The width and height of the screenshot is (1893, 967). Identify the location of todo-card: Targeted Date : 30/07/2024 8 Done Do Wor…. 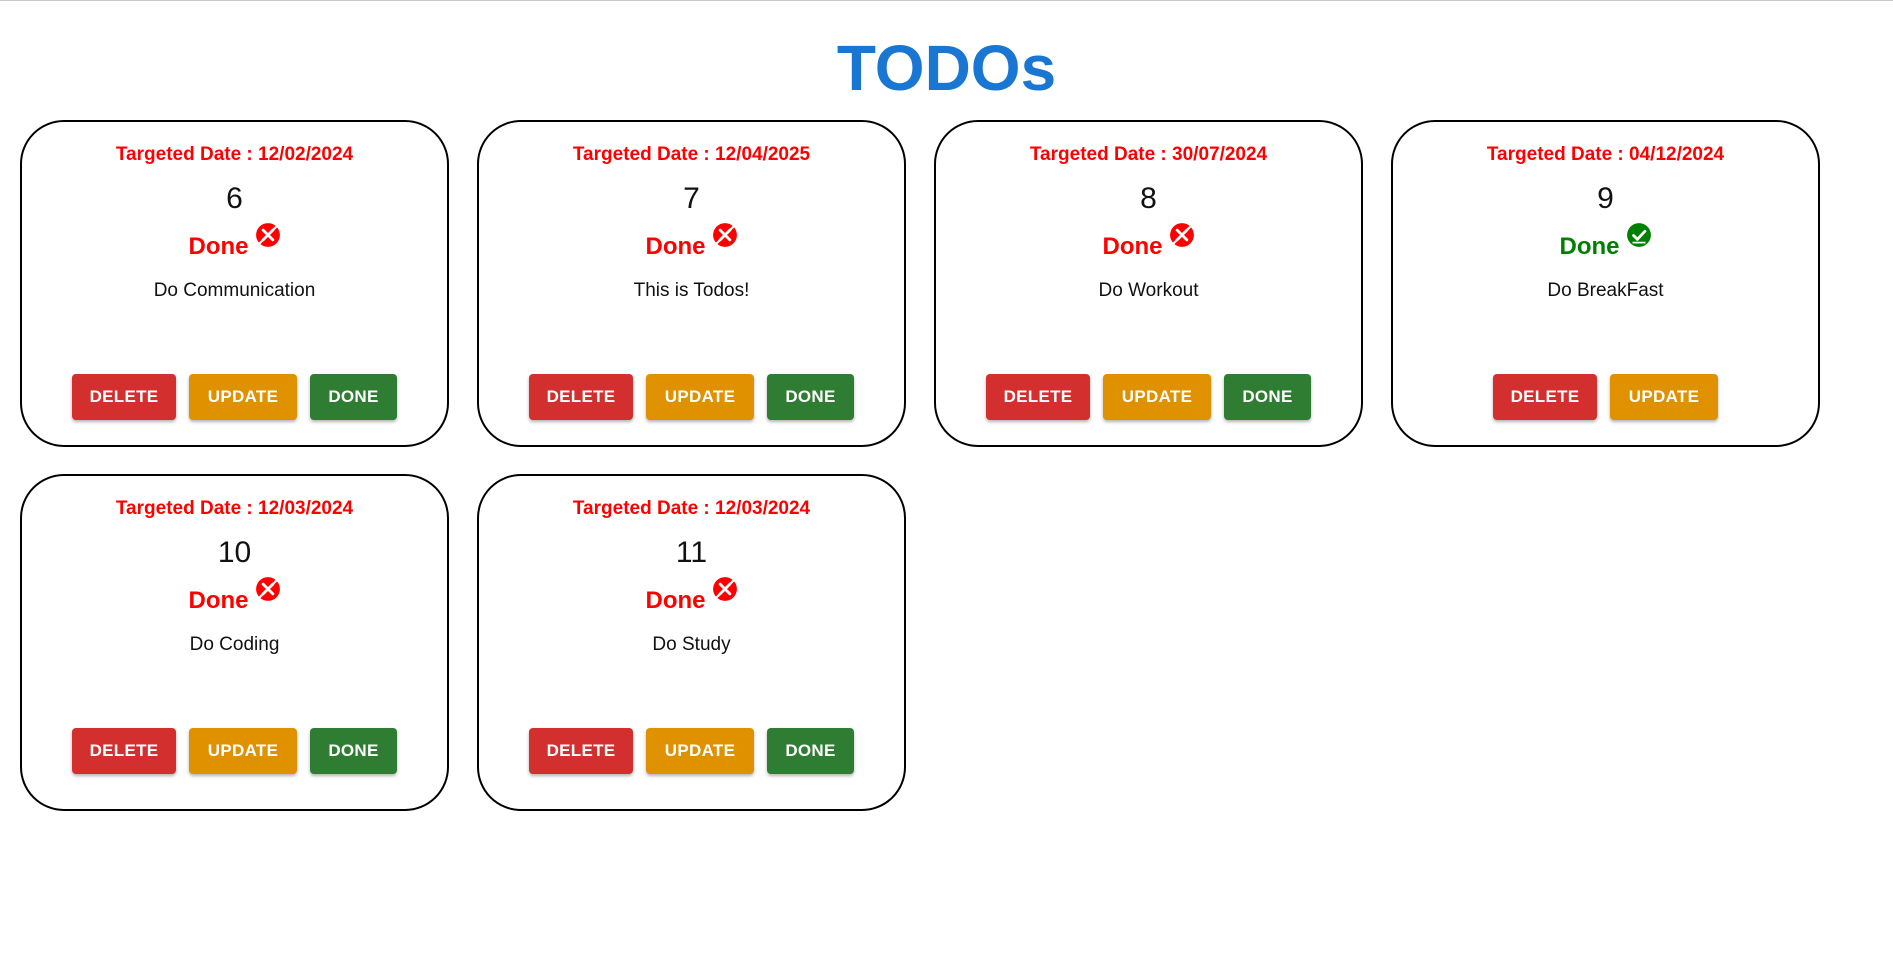
(1148, 283).